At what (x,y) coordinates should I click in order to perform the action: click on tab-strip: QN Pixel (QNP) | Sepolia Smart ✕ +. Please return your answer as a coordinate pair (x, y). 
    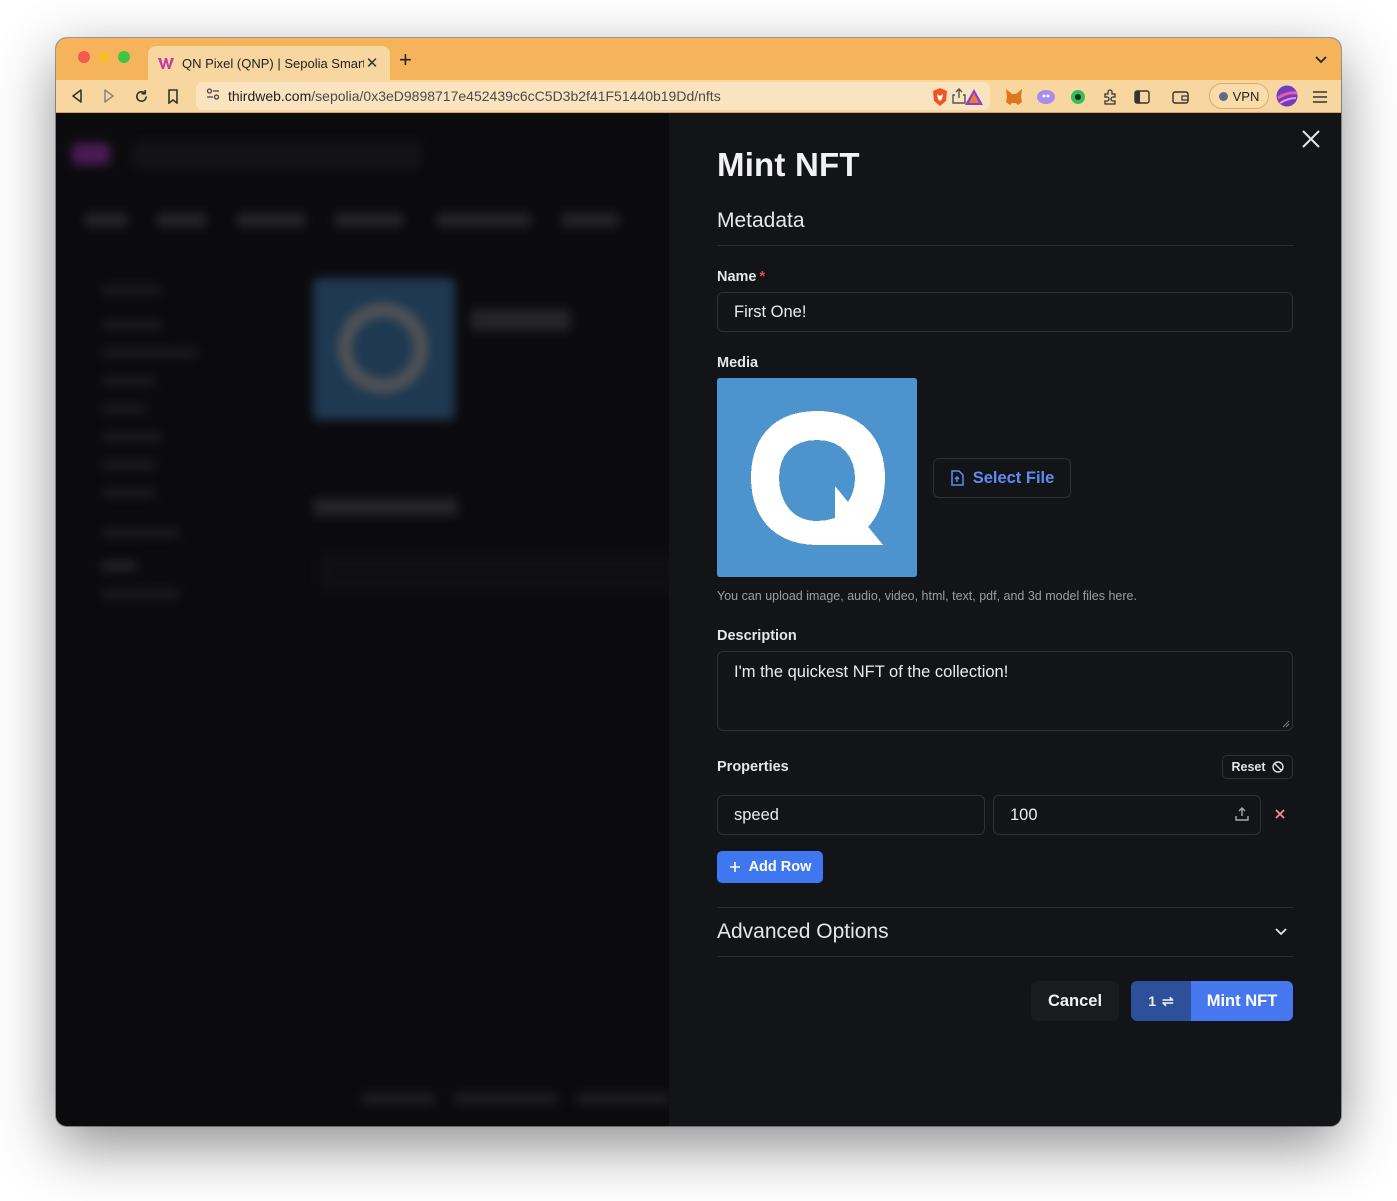
    Looking at the image, I should click on (698, 59).